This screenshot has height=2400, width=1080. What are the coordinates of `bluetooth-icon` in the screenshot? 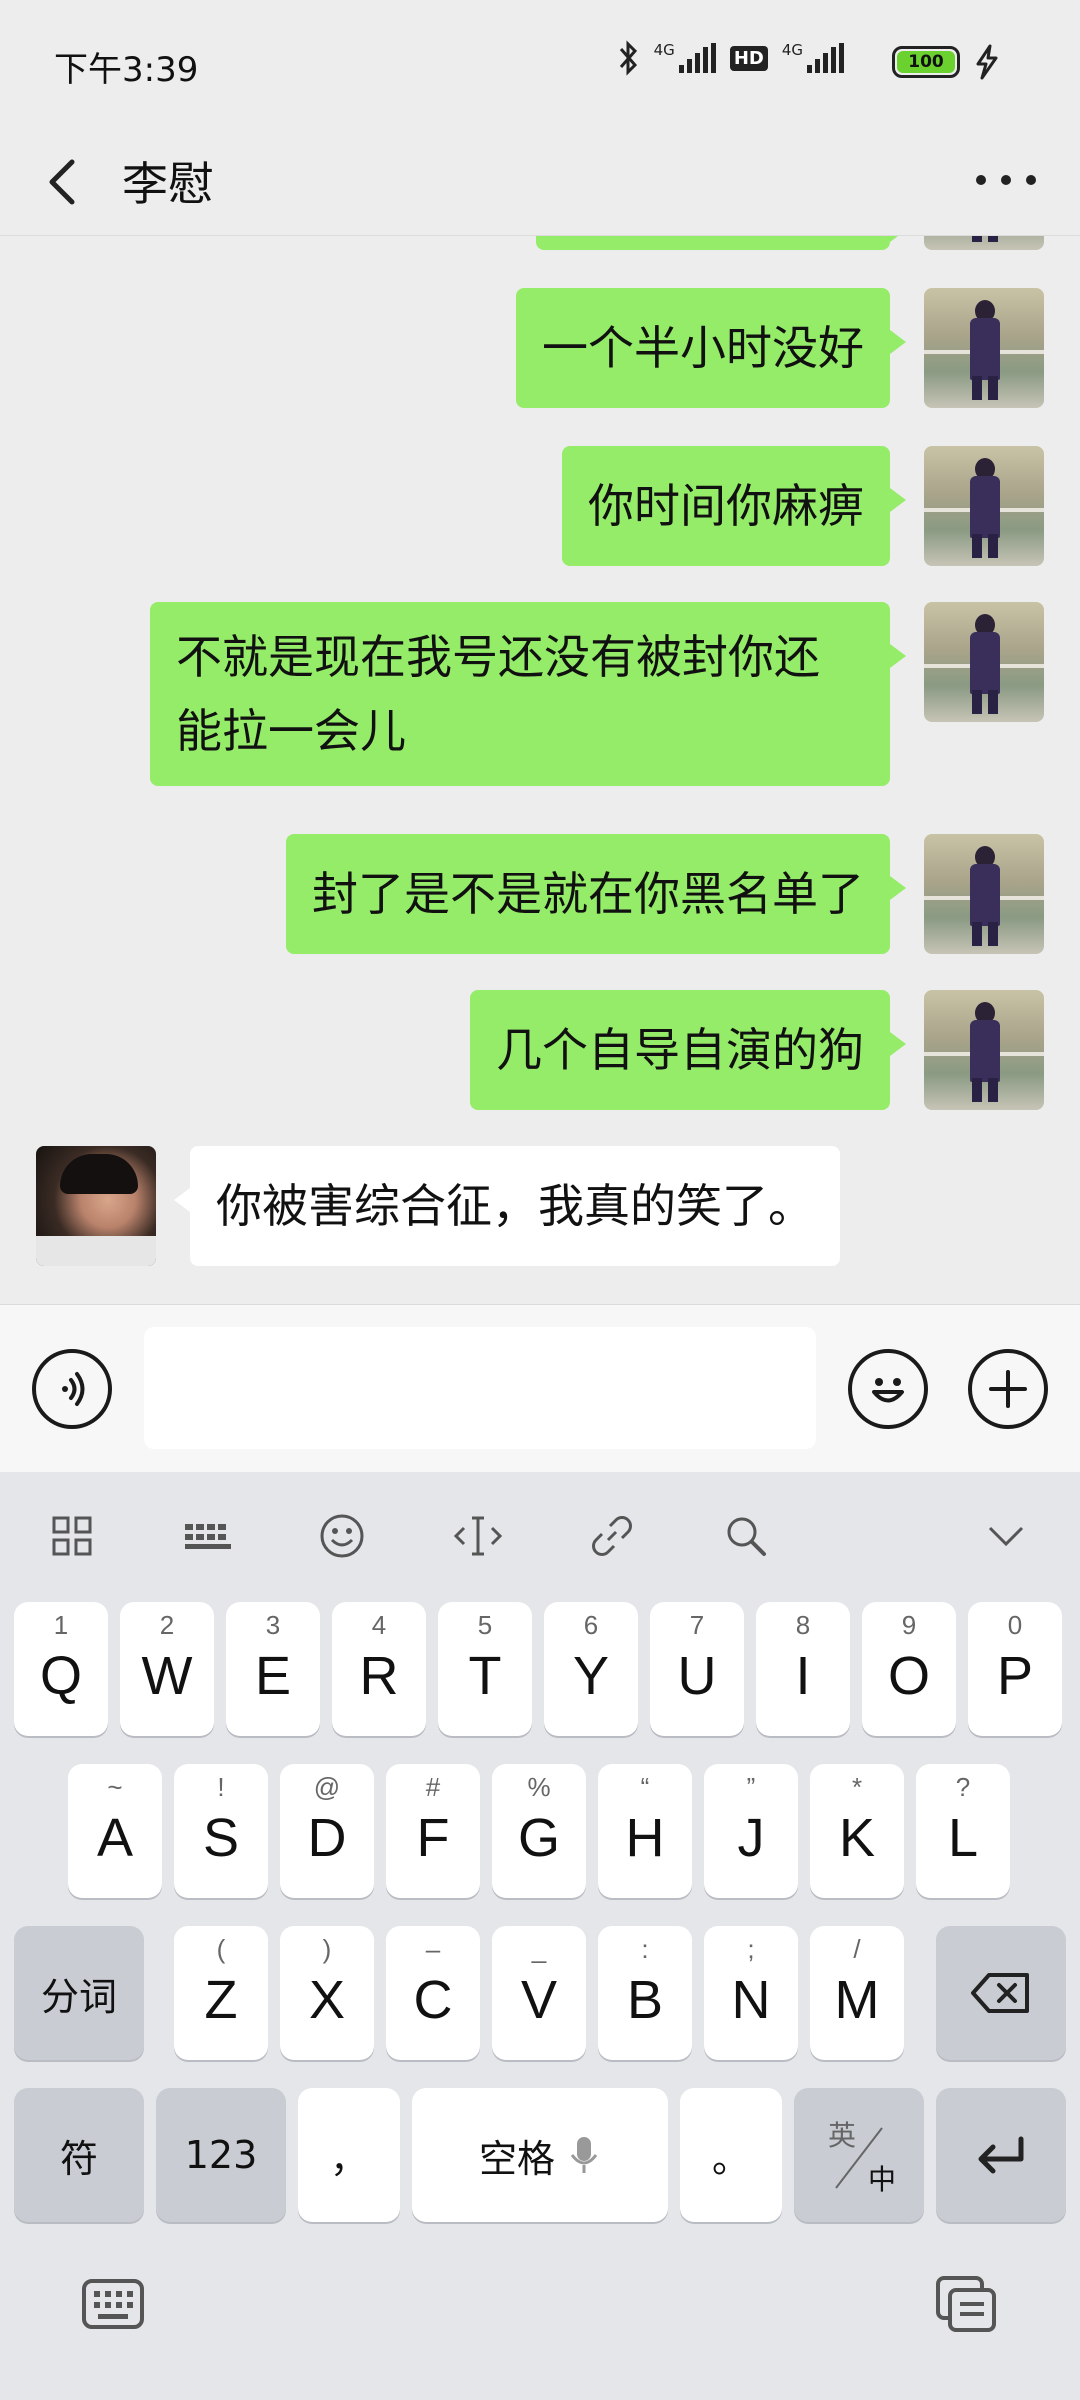 It's located at (628, 58).